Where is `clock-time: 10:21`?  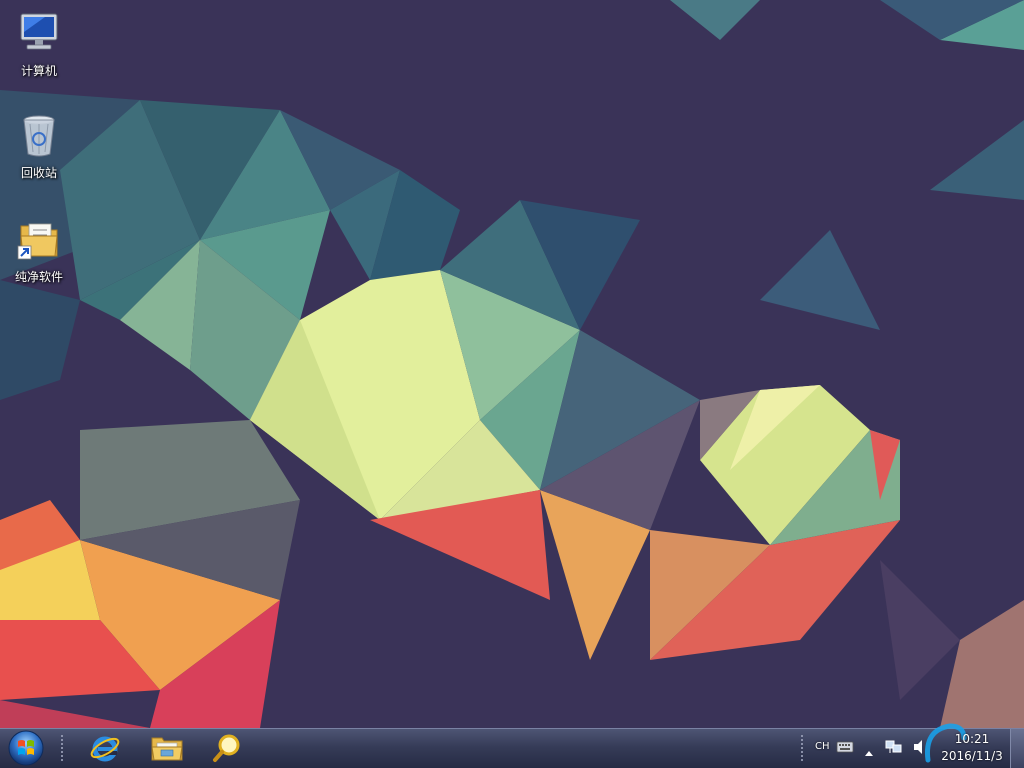 clock-time: 10:21 is located at coordinates (972, 739).